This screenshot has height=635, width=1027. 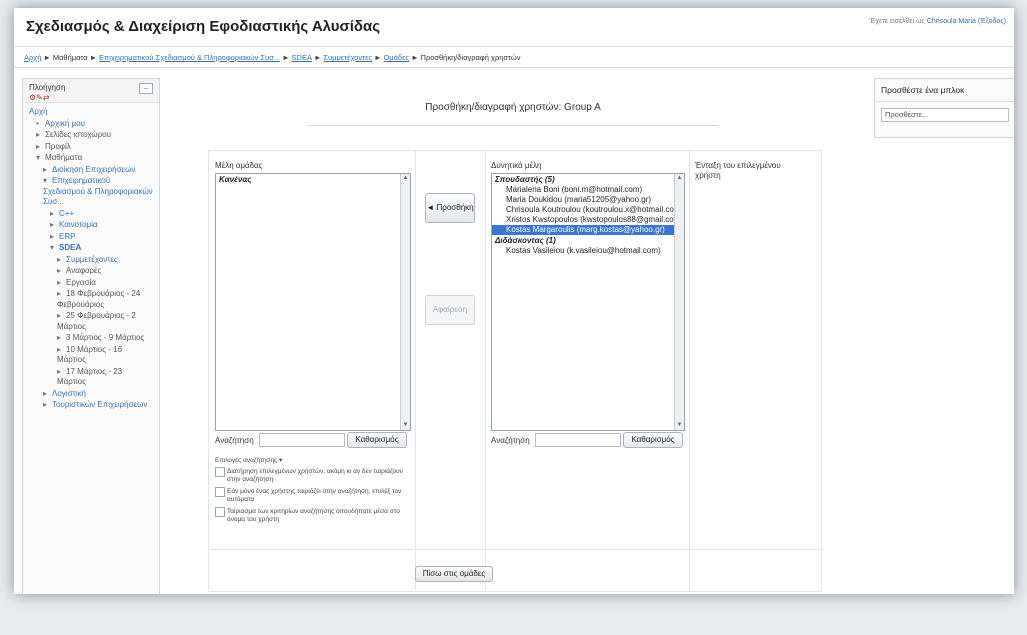 What do you see at coordinates (63, 157) in the screenshot?
I see `nav-item-label: Μαθήματα` at bounding box center [63, 157].